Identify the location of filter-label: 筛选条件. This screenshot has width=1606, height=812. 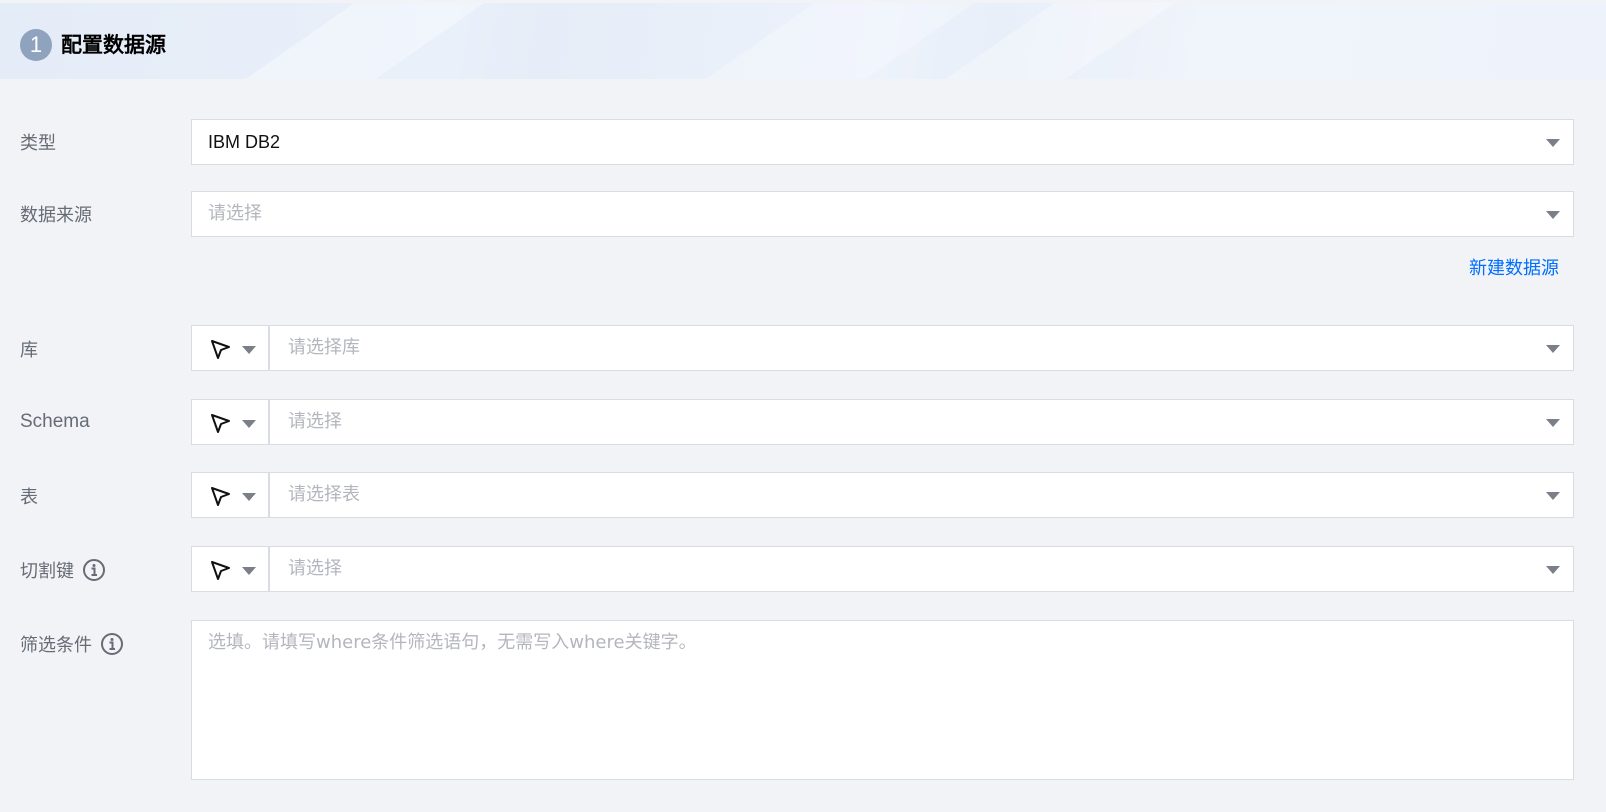
(72, 644).